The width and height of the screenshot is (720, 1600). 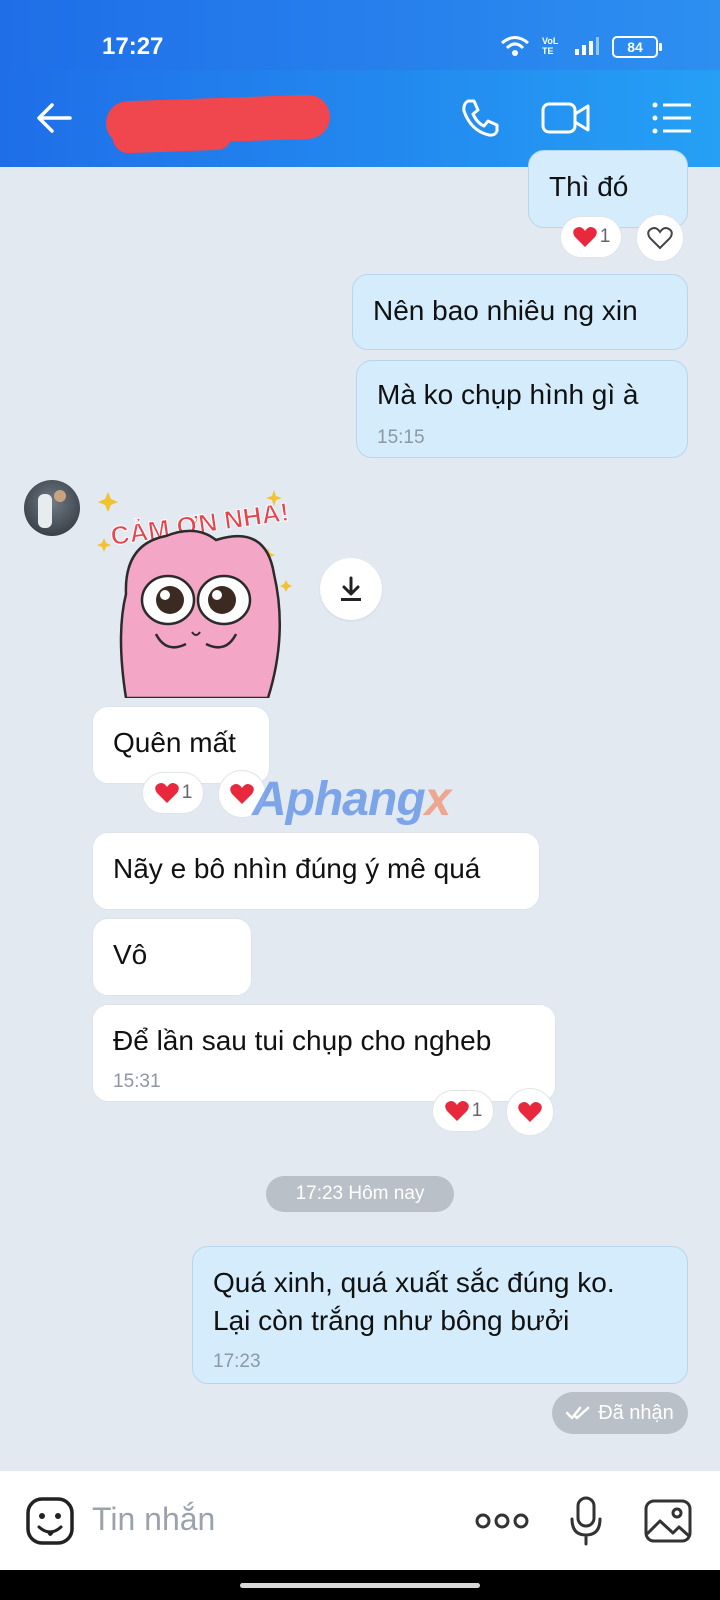 What do you see at coordinates (297, 868) in the screenshot?
I see `message-text: Nãy e bô nhìn đúng ý mê quá` at bounding box center [297, 868].